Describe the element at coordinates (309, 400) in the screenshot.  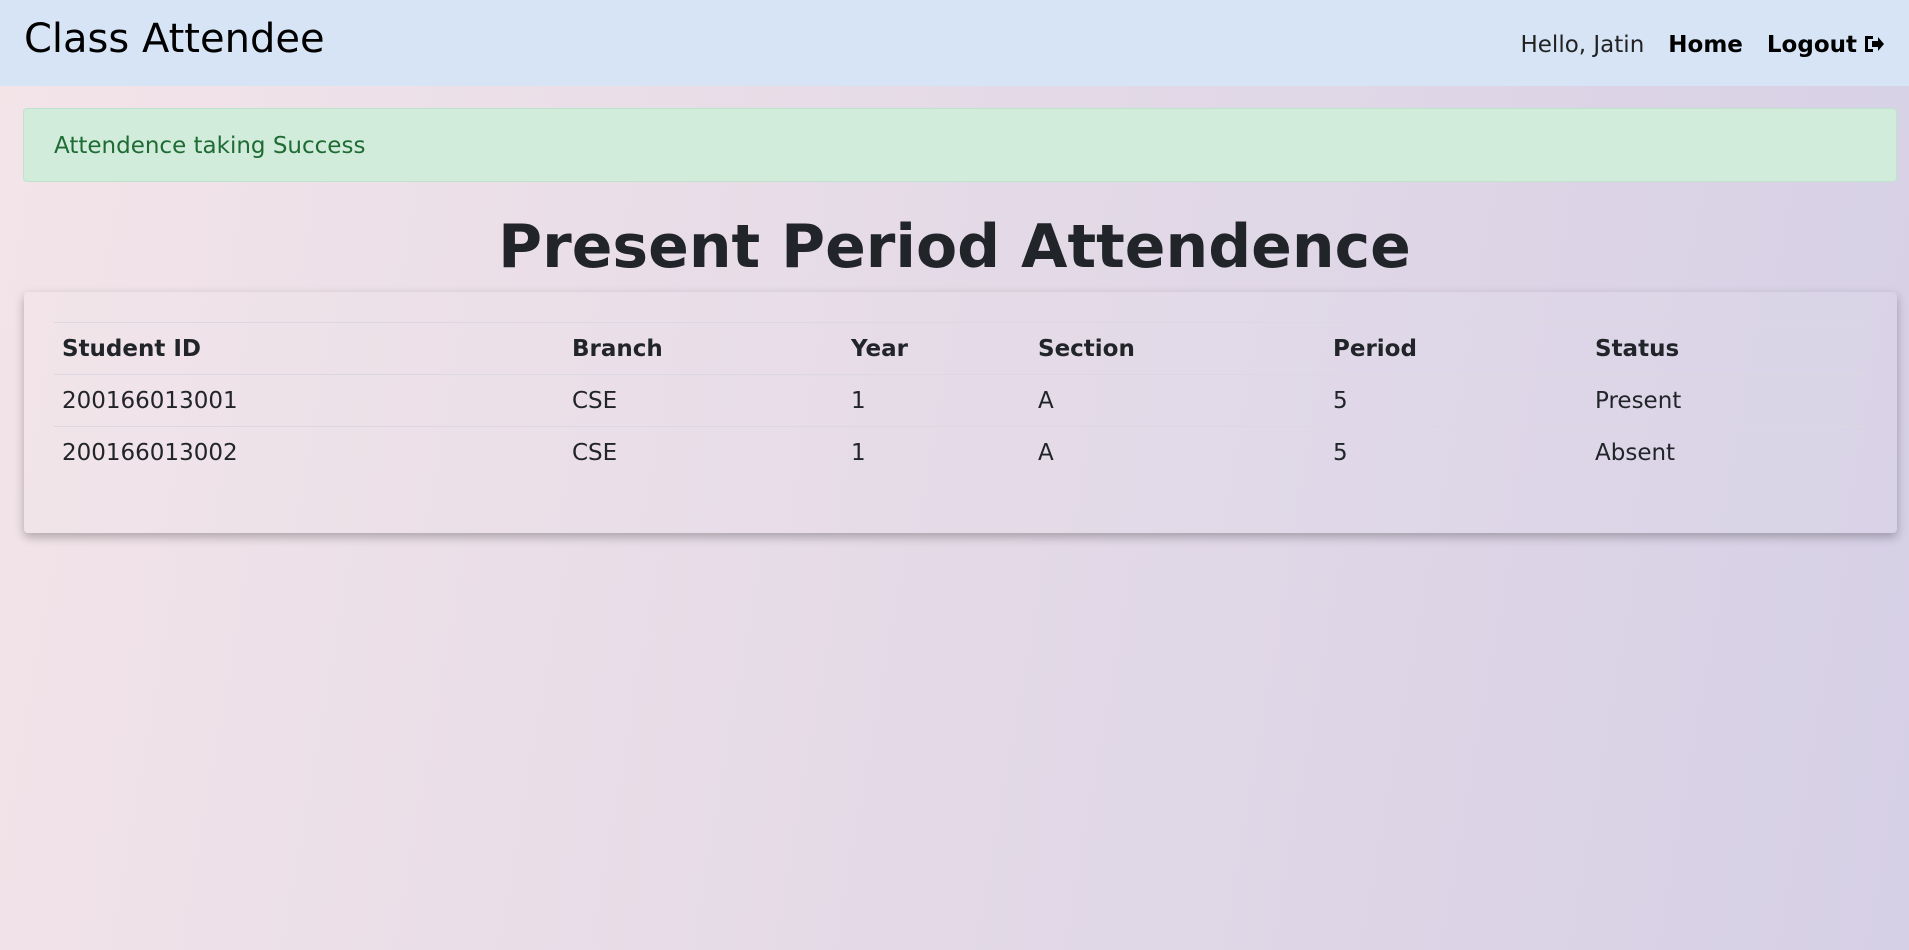
I see `cell-student-id: 200166013001` at that location.